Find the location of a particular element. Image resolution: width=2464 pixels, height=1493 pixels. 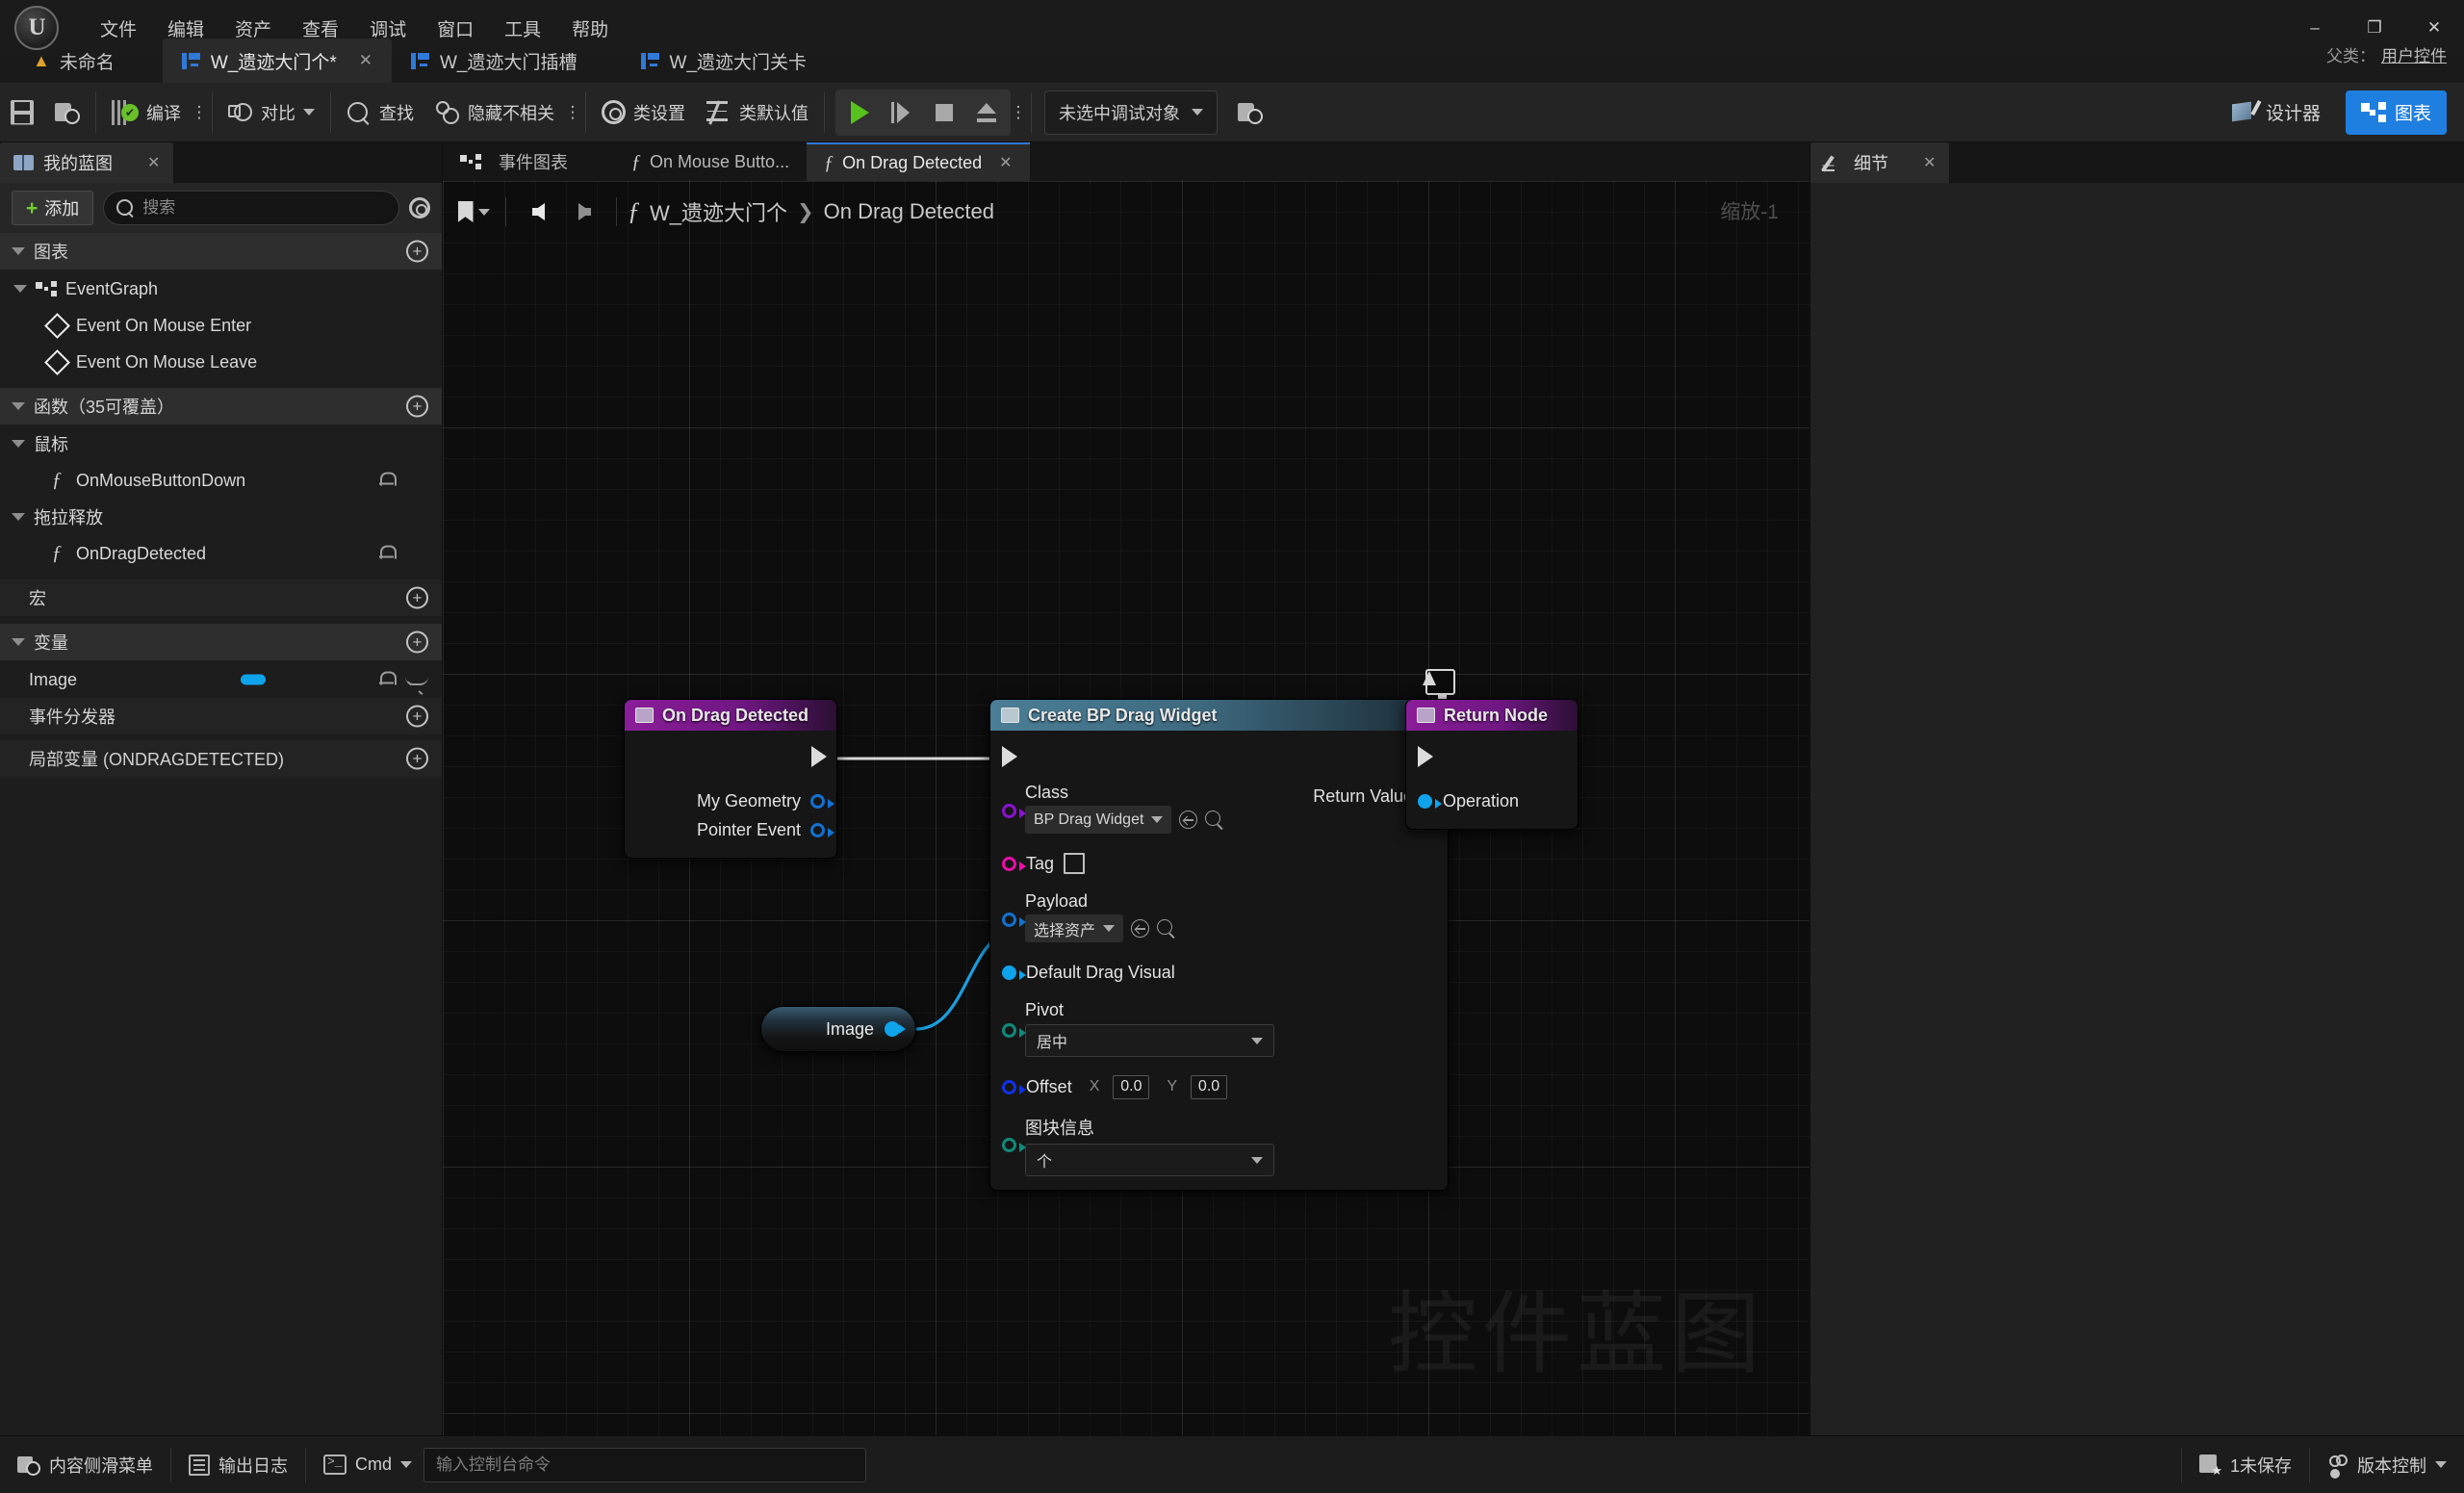

pin-pointer-event: Pointer Event is located at coordinates (730, 829).